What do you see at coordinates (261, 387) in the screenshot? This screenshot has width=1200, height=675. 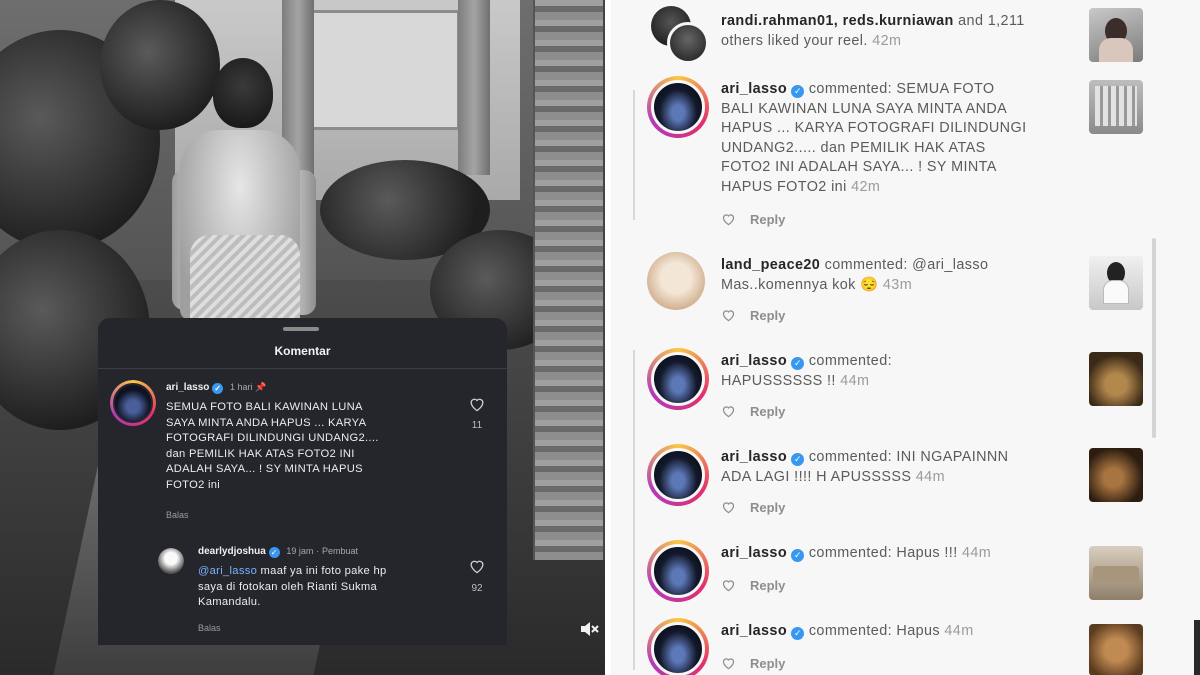 I see `pin-icon: 📌` at bounding box center [261, 387].